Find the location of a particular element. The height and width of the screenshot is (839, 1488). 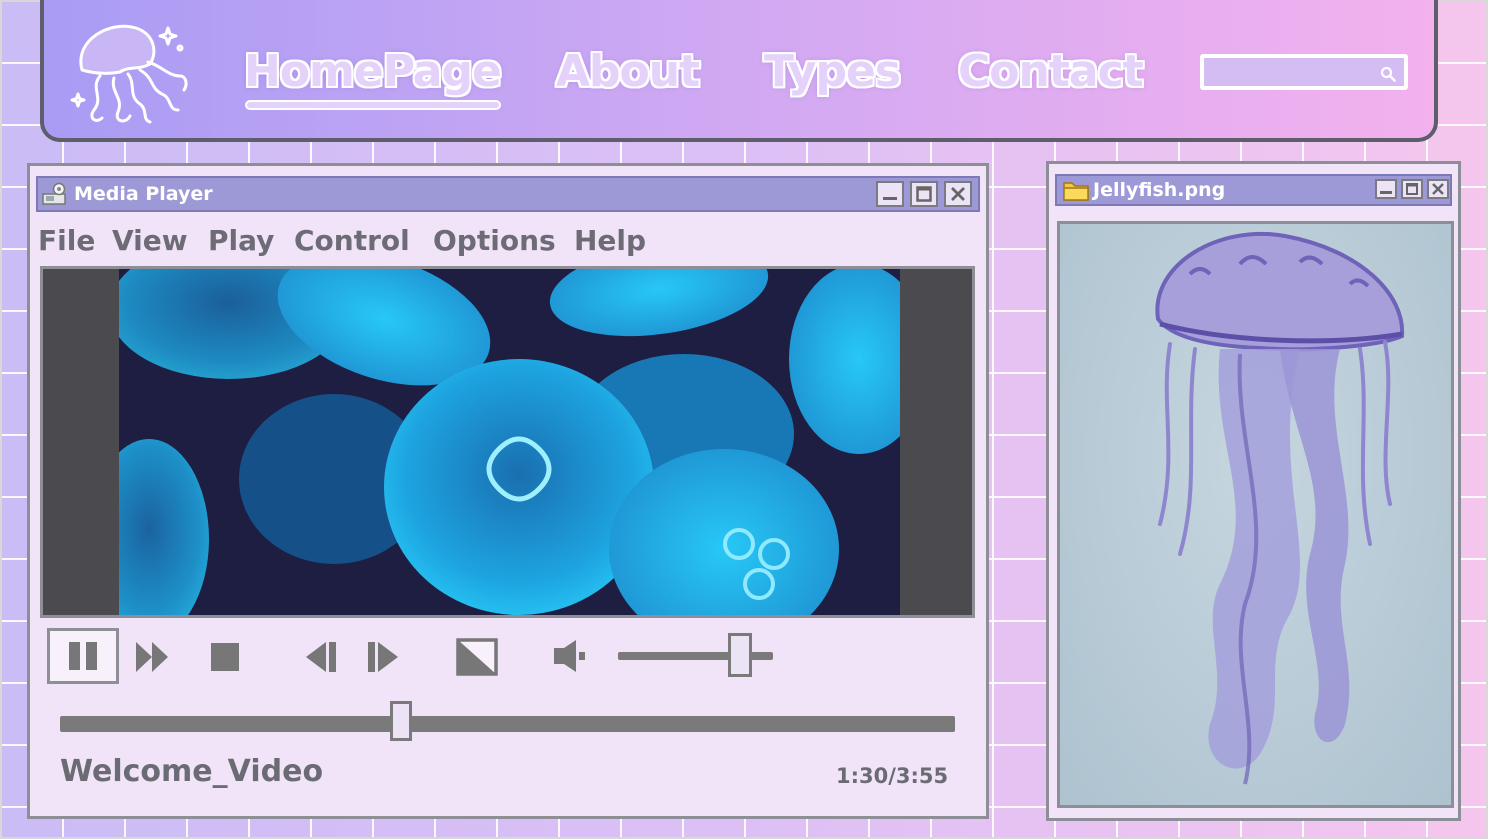

jellyfish-logo-icon is located at coordinates (132, 73).